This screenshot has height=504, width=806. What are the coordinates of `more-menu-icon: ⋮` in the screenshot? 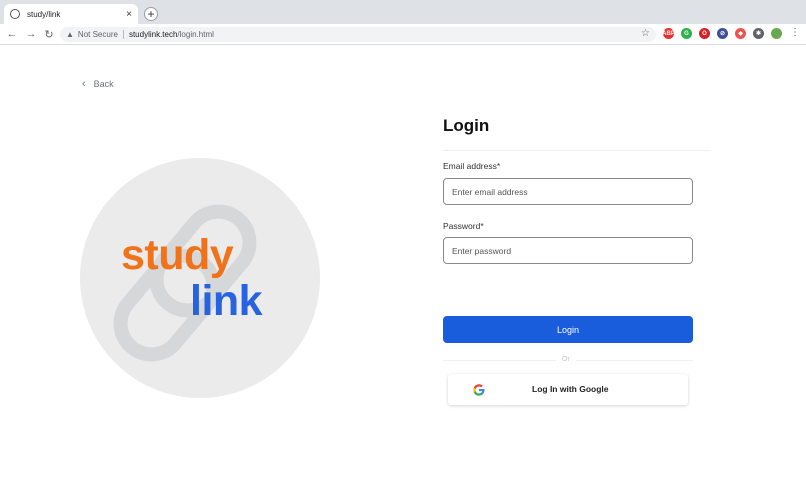 It's located at (795, 32).